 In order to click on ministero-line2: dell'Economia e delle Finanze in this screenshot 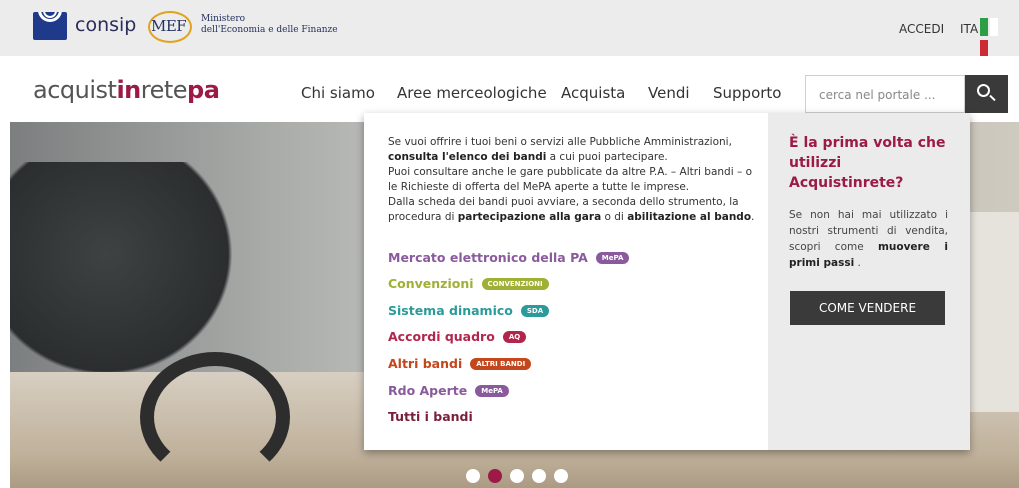, I will do `click(269, 30)`.